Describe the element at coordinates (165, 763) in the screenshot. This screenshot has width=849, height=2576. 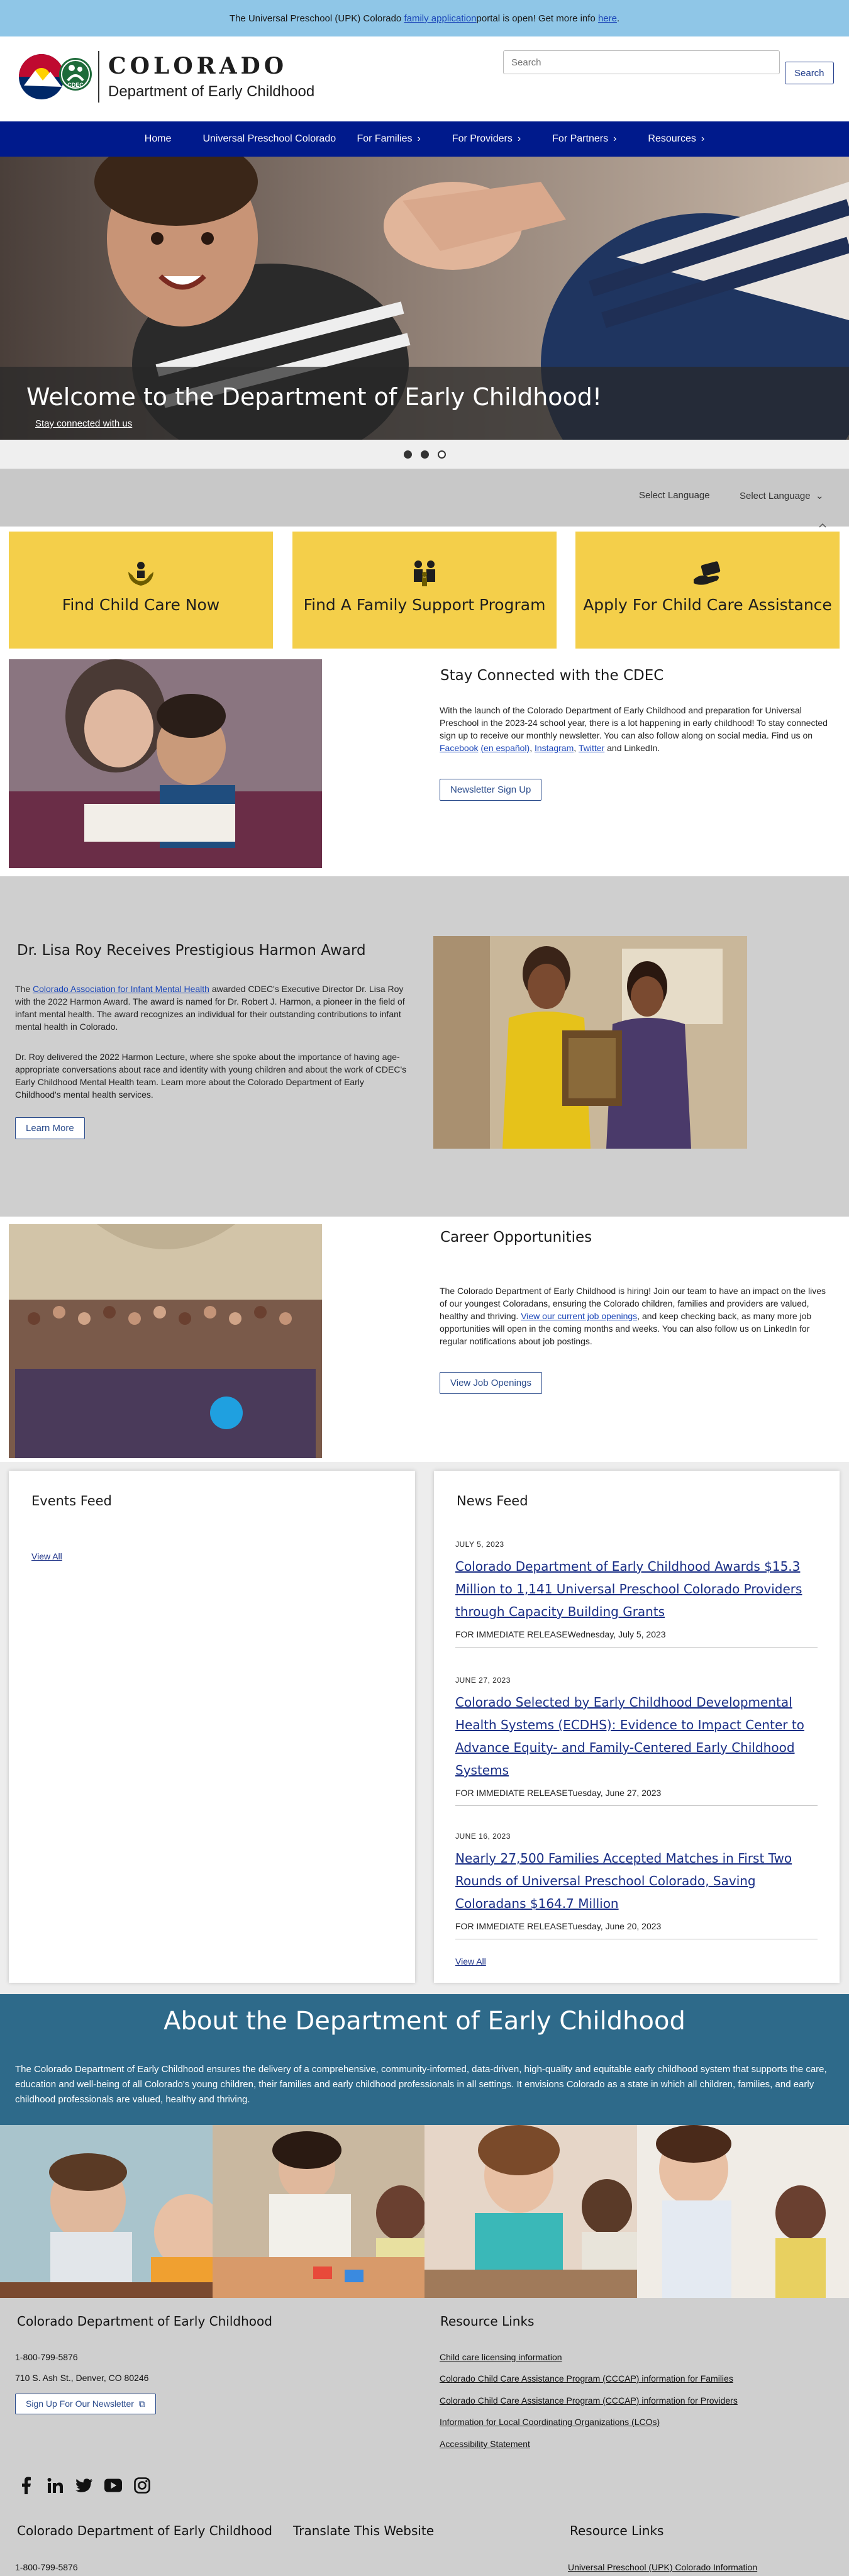
I see `stay-connected-photo` at that location.